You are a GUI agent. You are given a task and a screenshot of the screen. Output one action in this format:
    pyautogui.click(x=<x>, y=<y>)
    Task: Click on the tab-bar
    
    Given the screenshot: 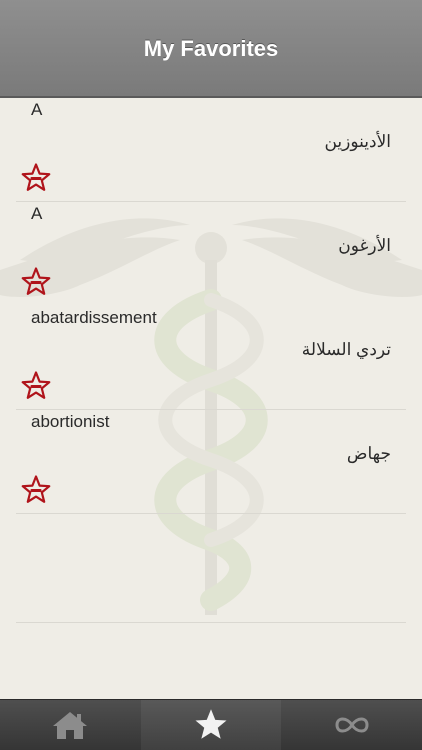 What is the action you would take?
    pyautogui.click(x=211, y=724)
    